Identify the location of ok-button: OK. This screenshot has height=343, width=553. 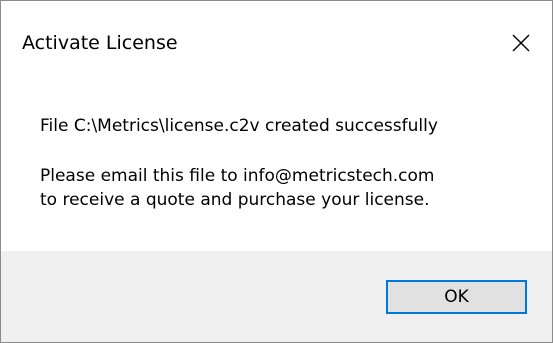
(456, 297).